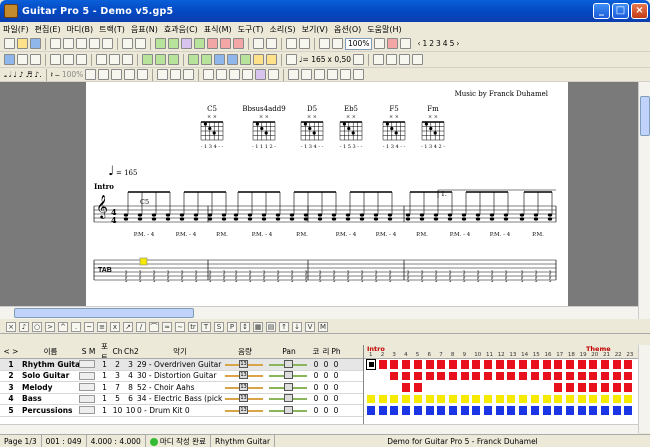 This screenshot has height=447, width=650. I want to click on score-horizontal-scrollbar, so click(319, 312).